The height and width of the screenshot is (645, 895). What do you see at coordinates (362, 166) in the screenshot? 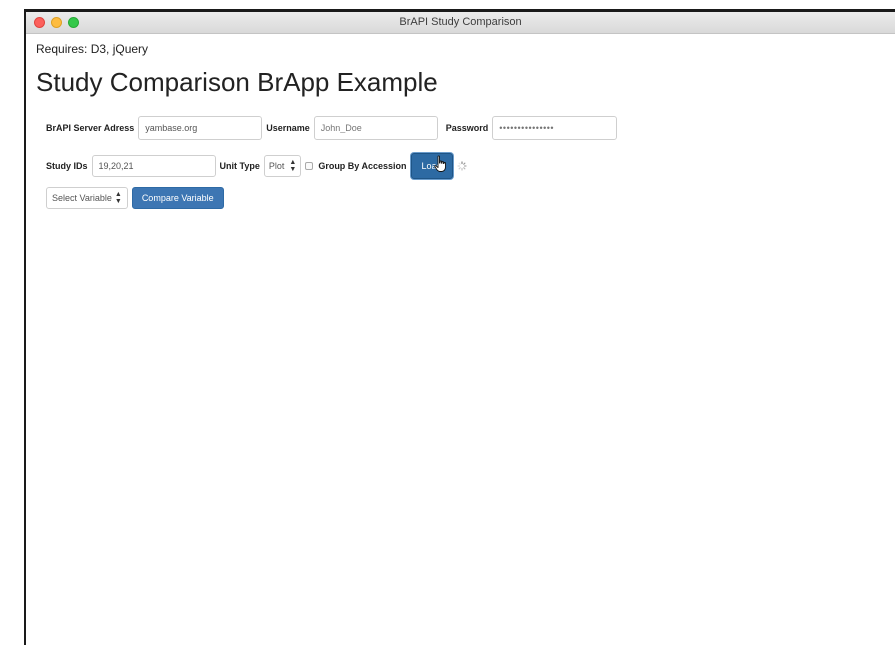
I see `group-by-accession-label: Group By Accession` at bounding box center [362, 166].